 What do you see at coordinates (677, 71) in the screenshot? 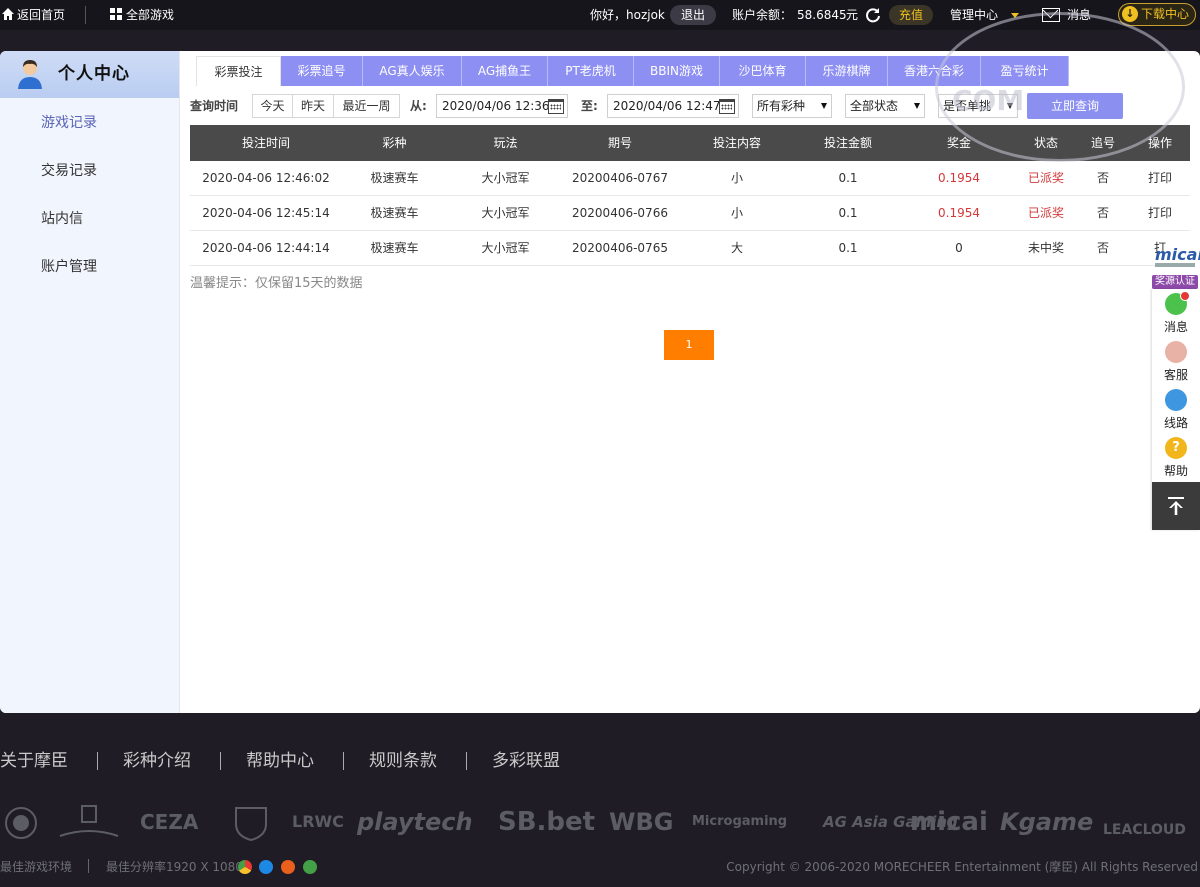
I see `tab-bbin-games: BBIN游戏` at bounding box center [677, 71].